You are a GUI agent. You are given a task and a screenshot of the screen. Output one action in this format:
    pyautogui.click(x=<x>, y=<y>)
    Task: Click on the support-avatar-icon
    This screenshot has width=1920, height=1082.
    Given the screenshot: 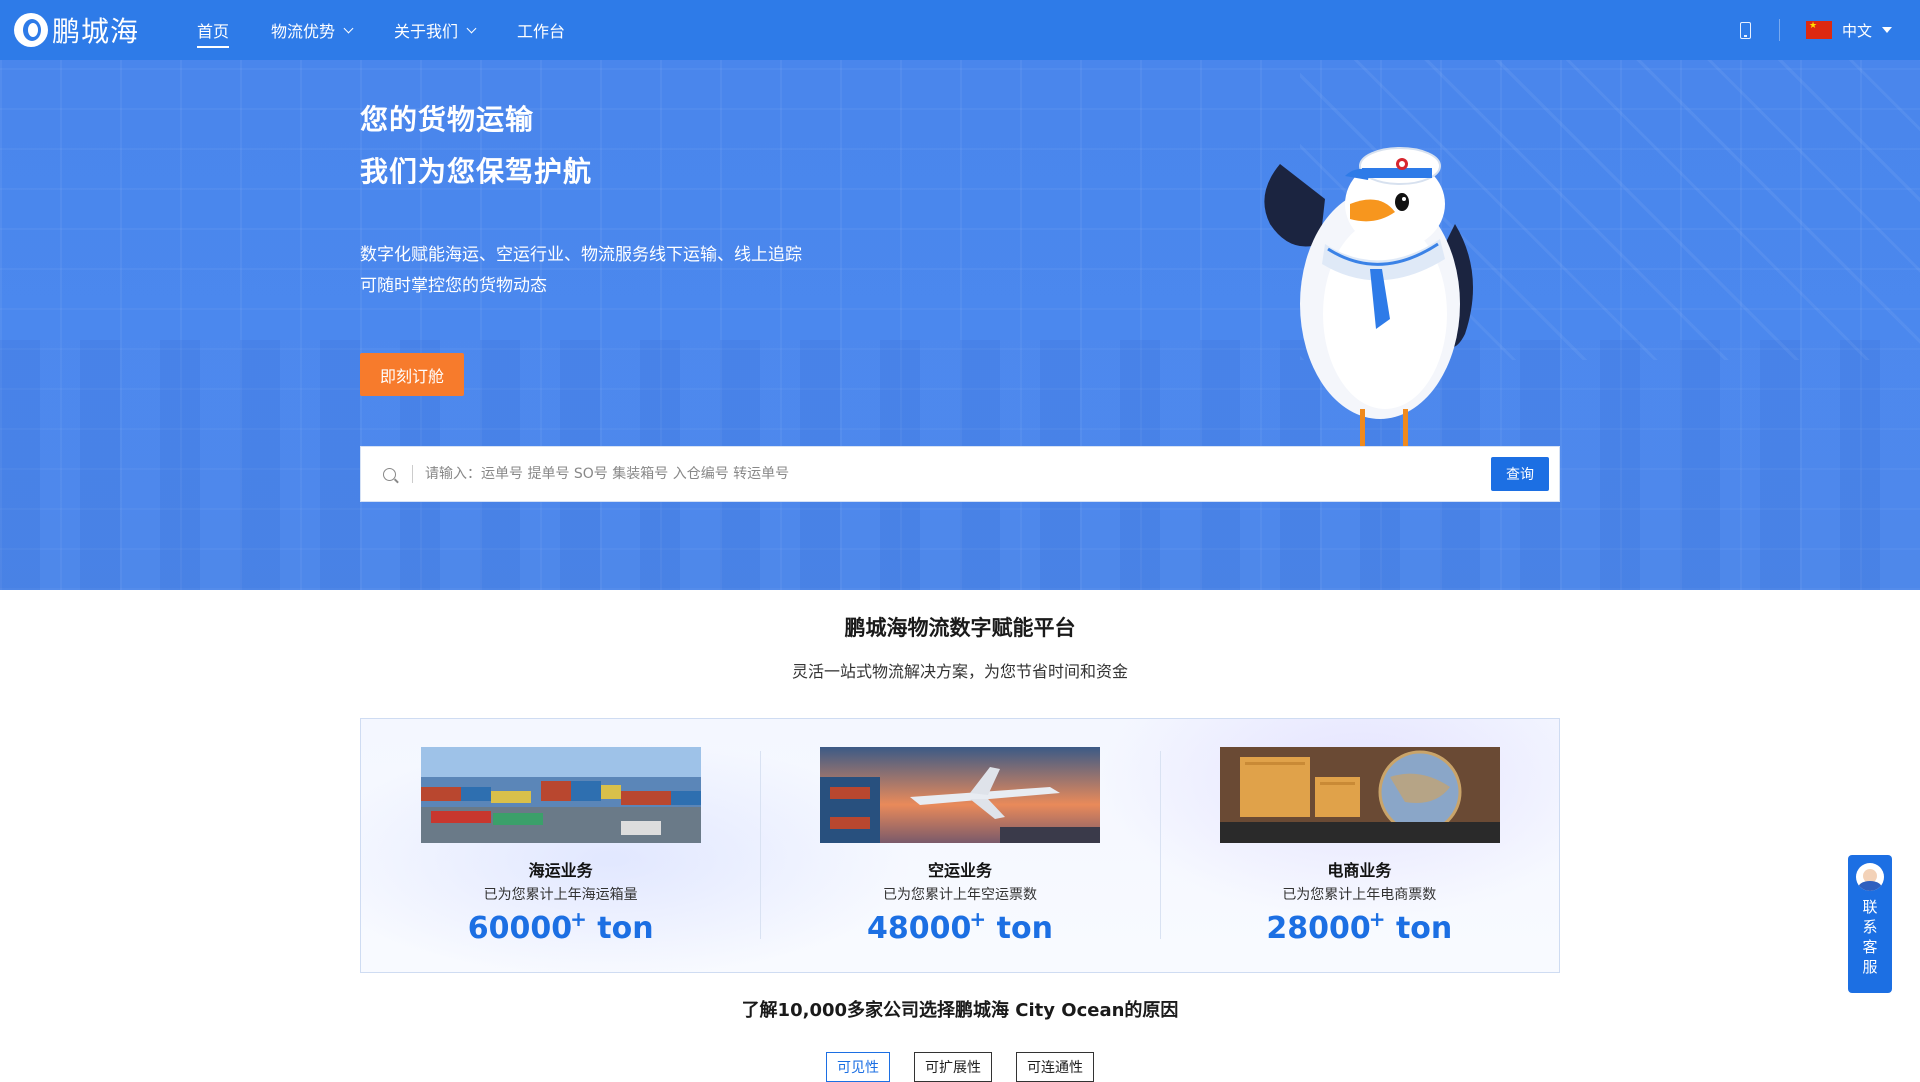 What is the action you would take?
    pyautogui.click(x=1870, y=877)
    